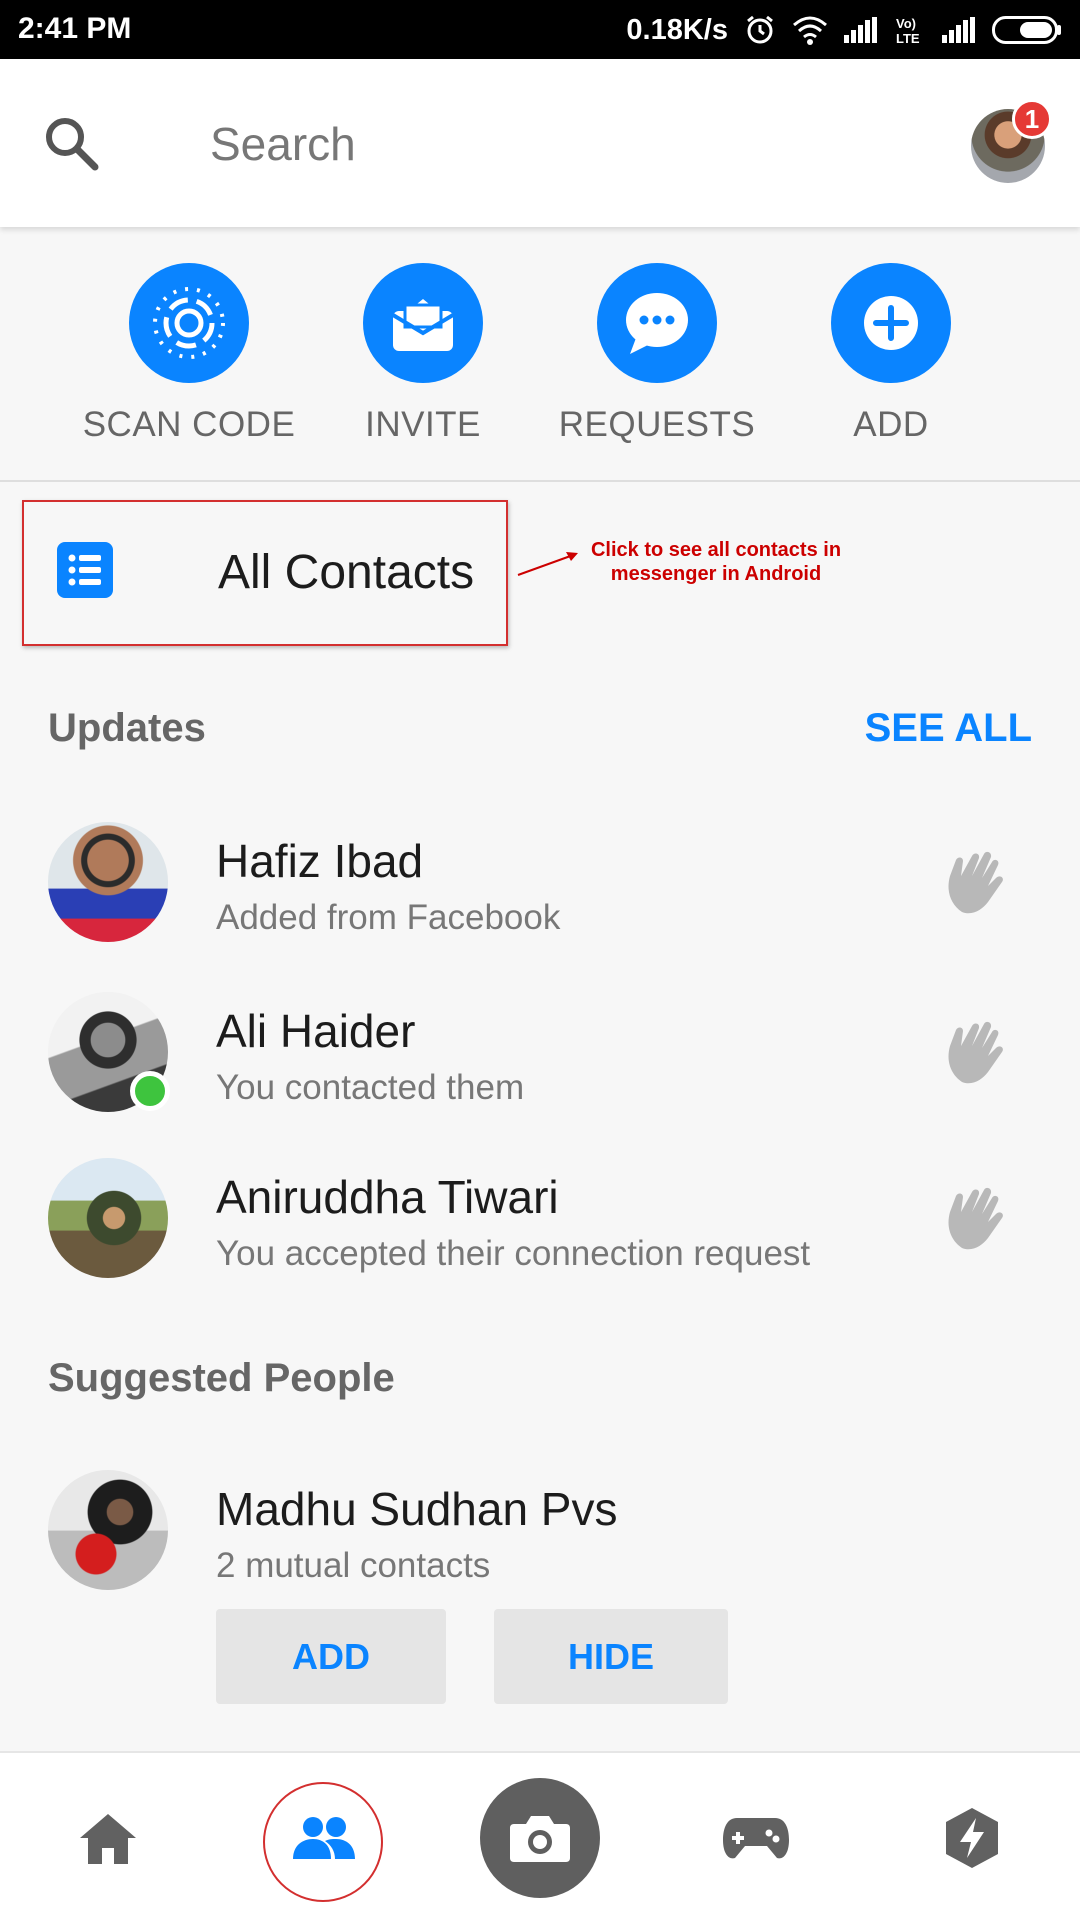 The image size is (1080, 1920). Describe the element at coordinates (423, 424) in the screenshot. I see `invite-label: INVITE` at that location.